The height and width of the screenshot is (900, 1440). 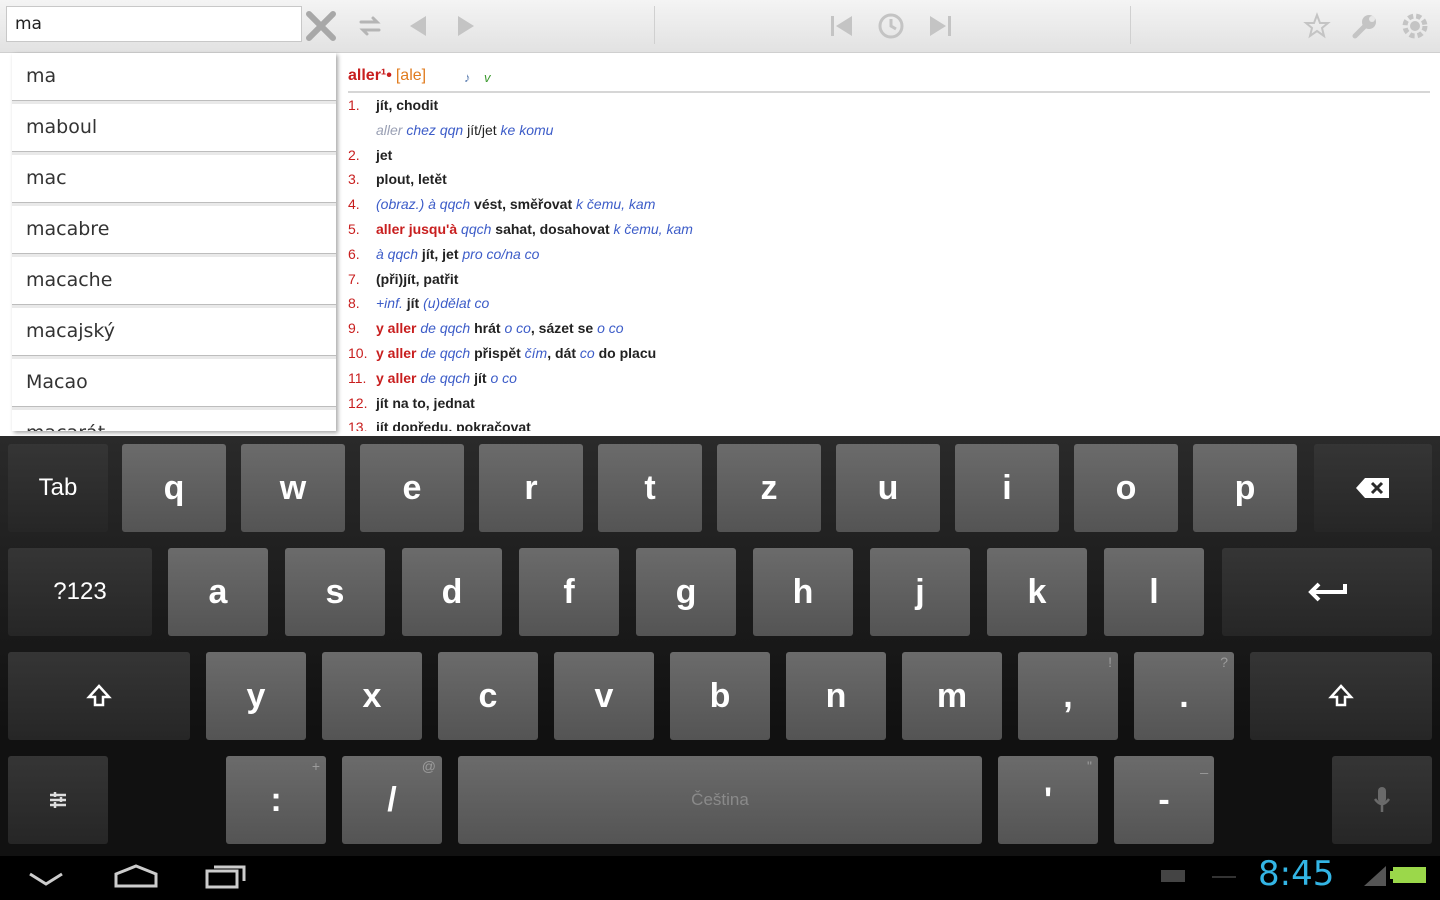 What do you see at coordinates (889, 378) in the screenshot?
I see `sense-row: 11. y aller de qqch jít o co` at bounding box center [889, 378].